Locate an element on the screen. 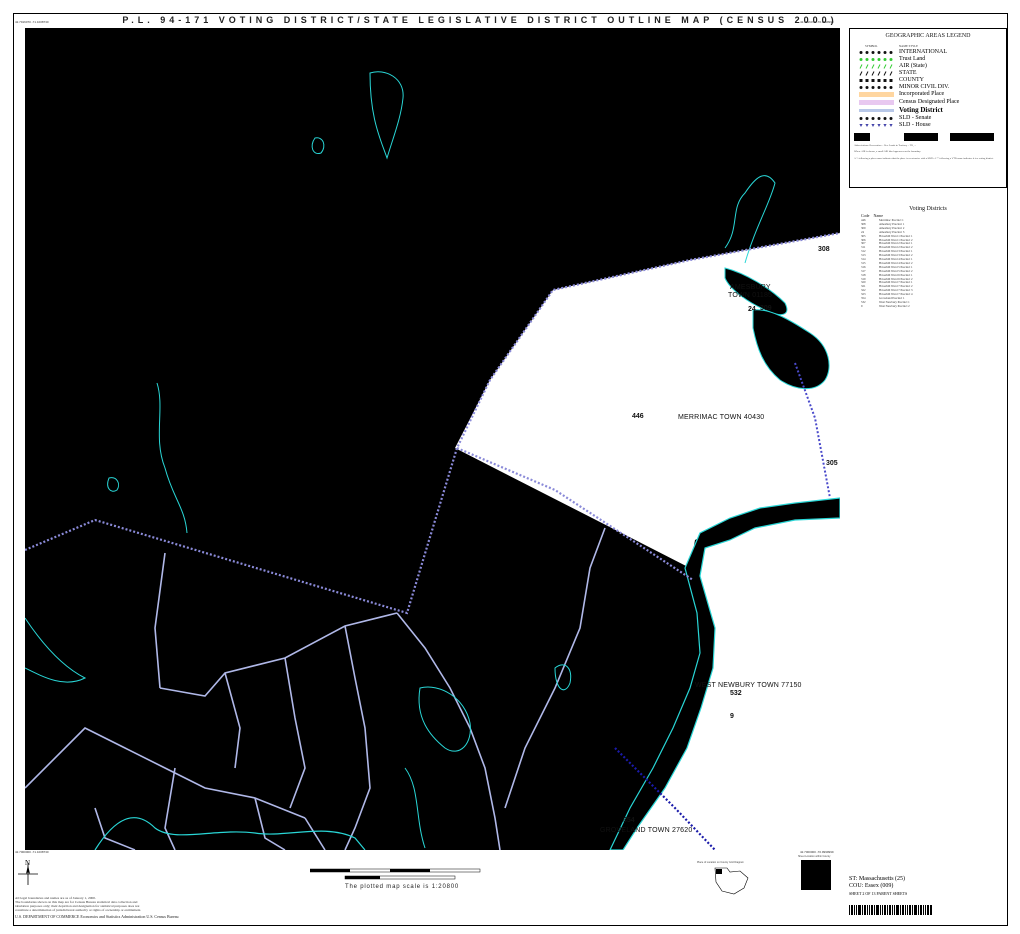 The height and width of the screenshot is (934, 1020). corner-coord-bottom-left: 42.7000000 -71.1008730 is located at coordinates (32, 852).